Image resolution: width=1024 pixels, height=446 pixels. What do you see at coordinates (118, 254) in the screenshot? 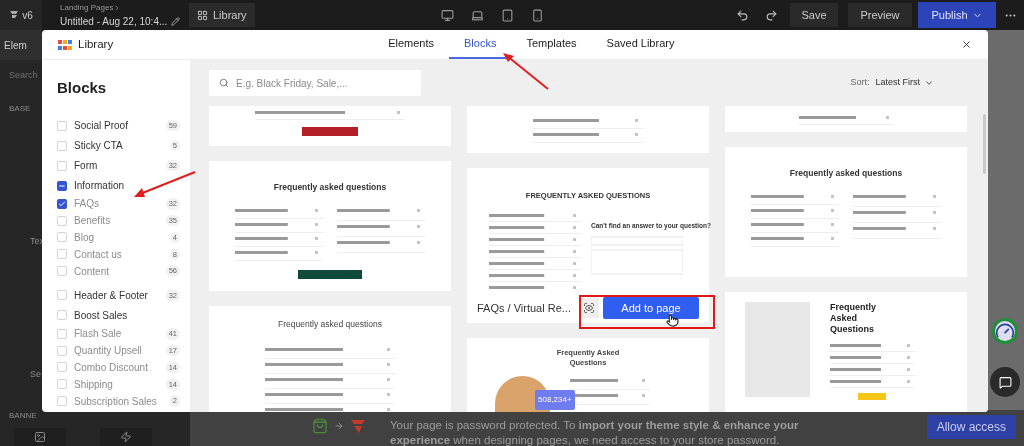
I see `category-label: Contact us` at bounding box center [118, 254].